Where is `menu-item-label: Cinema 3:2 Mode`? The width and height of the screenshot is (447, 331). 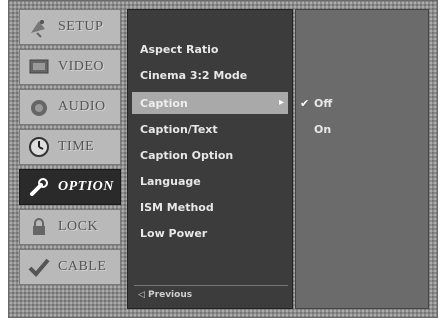
menu-item-label: Cinema 3:2 Mode is located at coordinates (194, 75).